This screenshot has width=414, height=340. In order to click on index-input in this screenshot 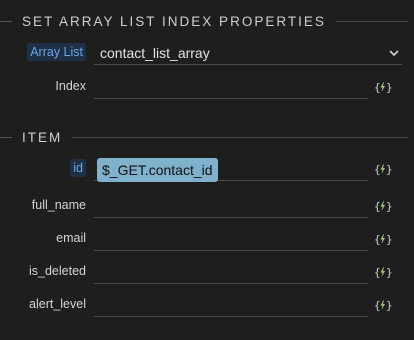, I will do `click(231, 87)`.